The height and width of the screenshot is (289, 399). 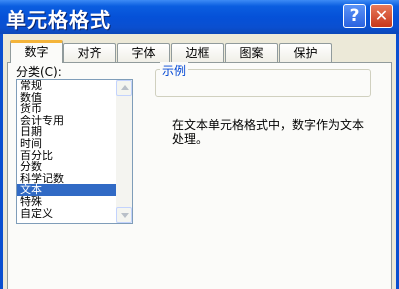 I want to click on category-scrollbar, so click(x=124, y=151).